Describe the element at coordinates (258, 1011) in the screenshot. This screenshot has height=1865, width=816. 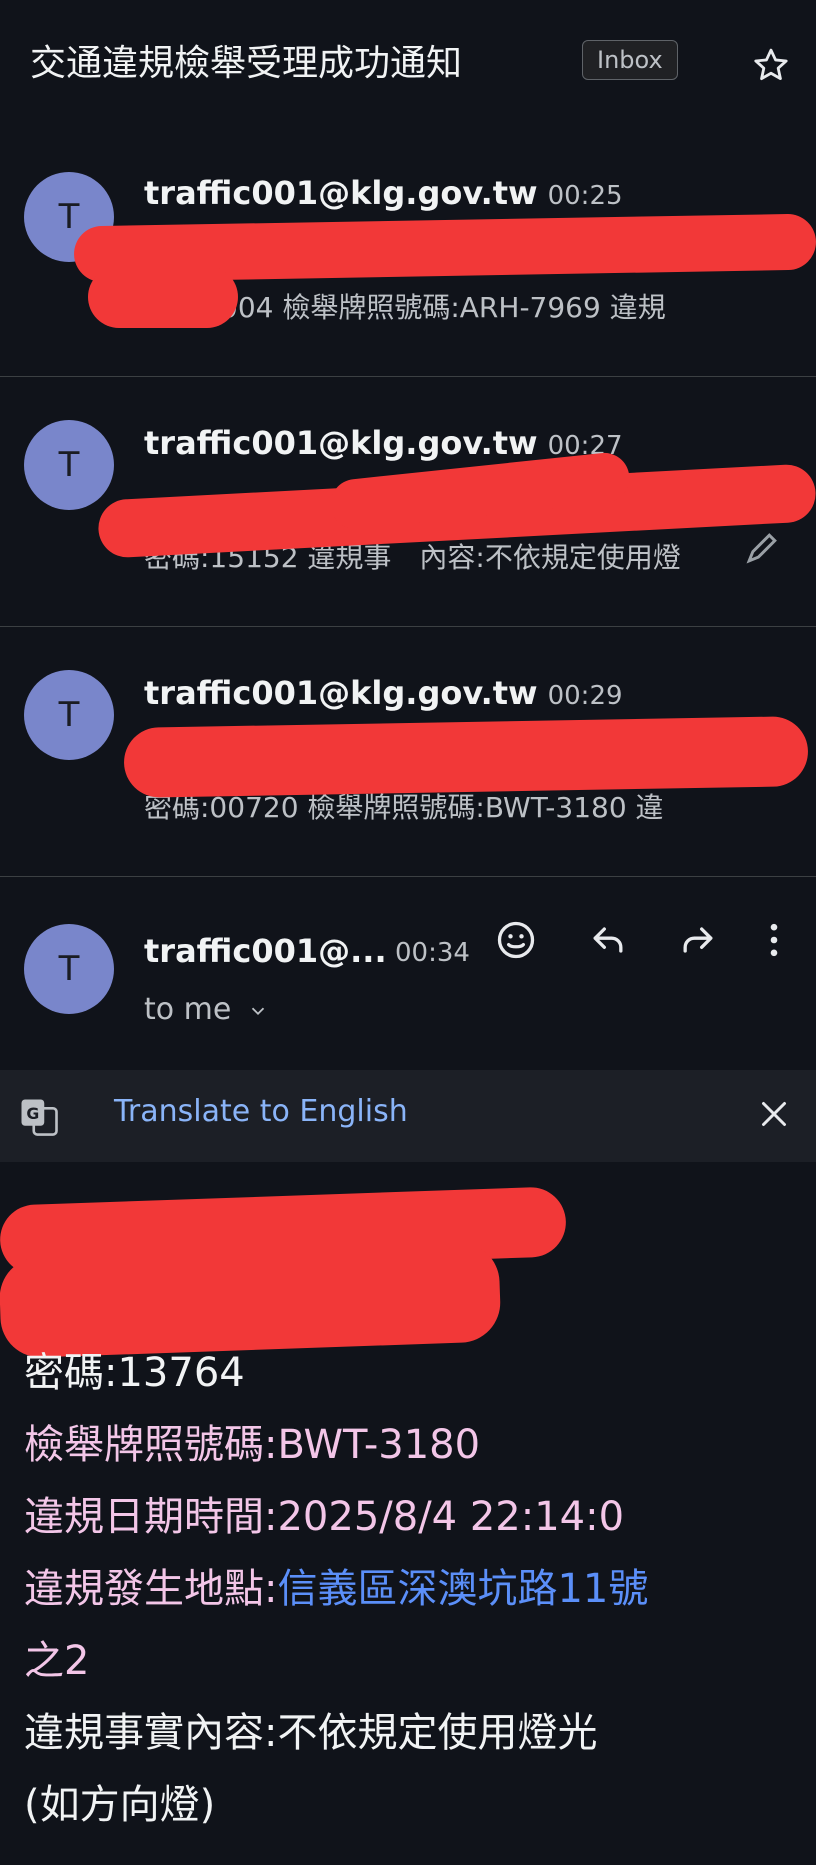
I see `chevron-down-icon` at that location.